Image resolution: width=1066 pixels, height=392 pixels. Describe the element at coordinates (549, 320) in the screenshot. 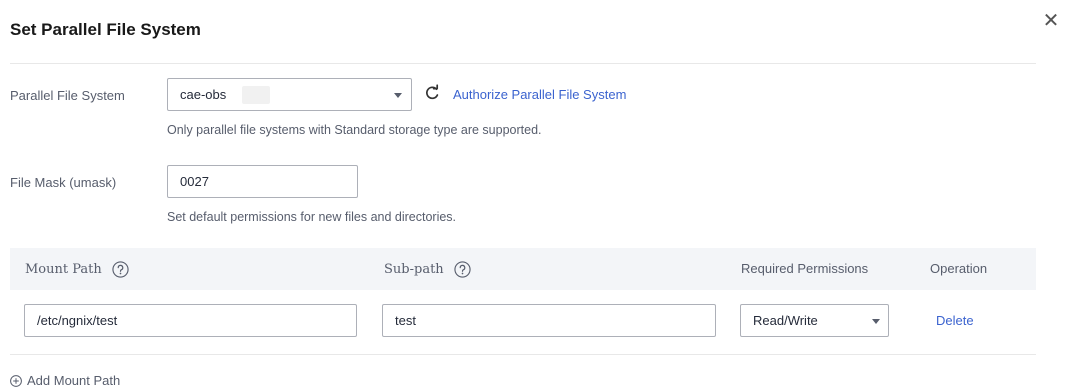

I see `sub-path-input` at that location.